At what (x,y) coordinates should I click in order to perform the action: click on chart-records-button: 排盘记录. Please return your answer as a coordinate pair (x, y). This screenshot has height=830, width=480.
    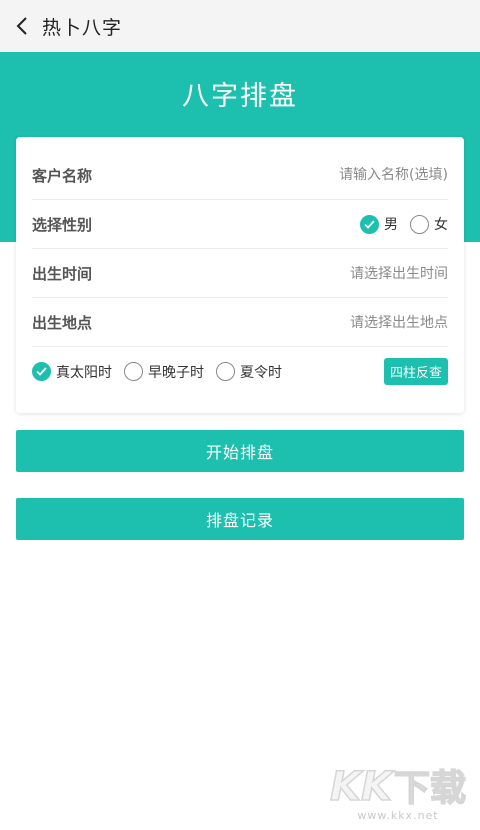
    Looking at the image, I should click on (240, 519).